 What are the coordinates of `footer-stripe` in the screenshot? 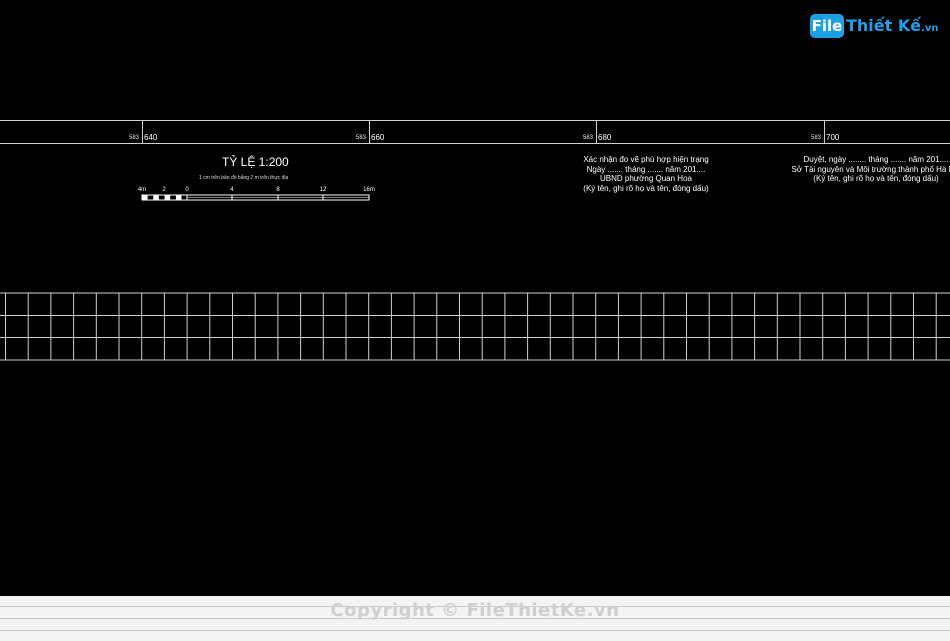 It's located at (475, 630).